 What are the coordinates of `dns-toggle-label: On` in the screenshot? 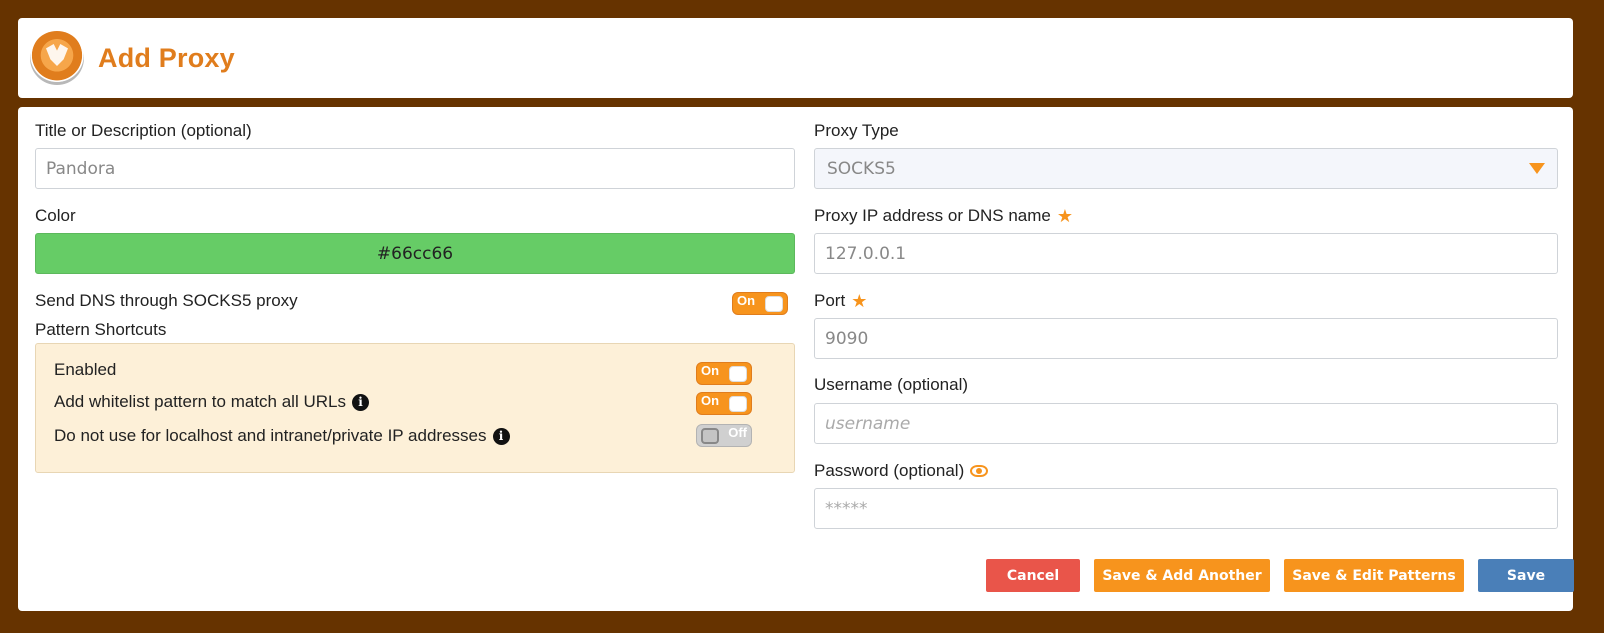 It's located at (746, 300).